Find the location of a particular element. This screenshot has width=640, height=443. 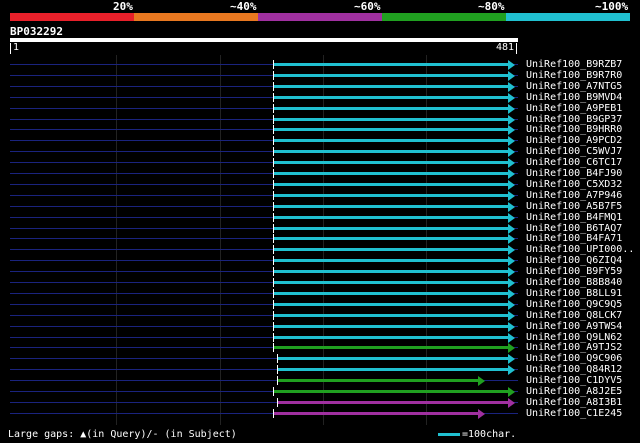

scale-label: =100char. is located at coordinates (489, 434).